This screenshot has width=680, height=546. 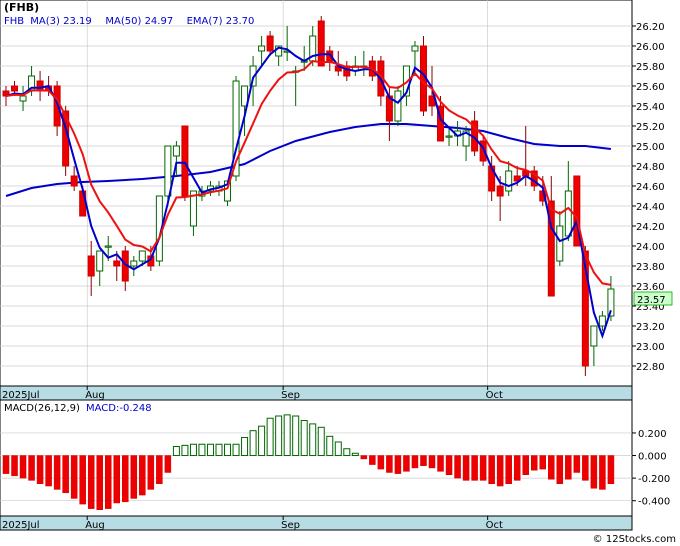 What do you see at coordinates (14, 21) in the screenshot?
I see `legend-item: FHB` at bounding box center [14, 21].